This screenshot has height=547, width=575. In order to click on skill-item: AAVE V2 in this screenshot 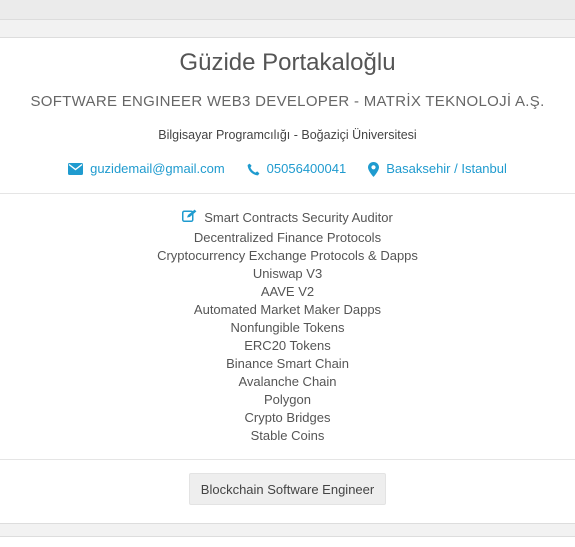, I will do `click(287, 291)`.